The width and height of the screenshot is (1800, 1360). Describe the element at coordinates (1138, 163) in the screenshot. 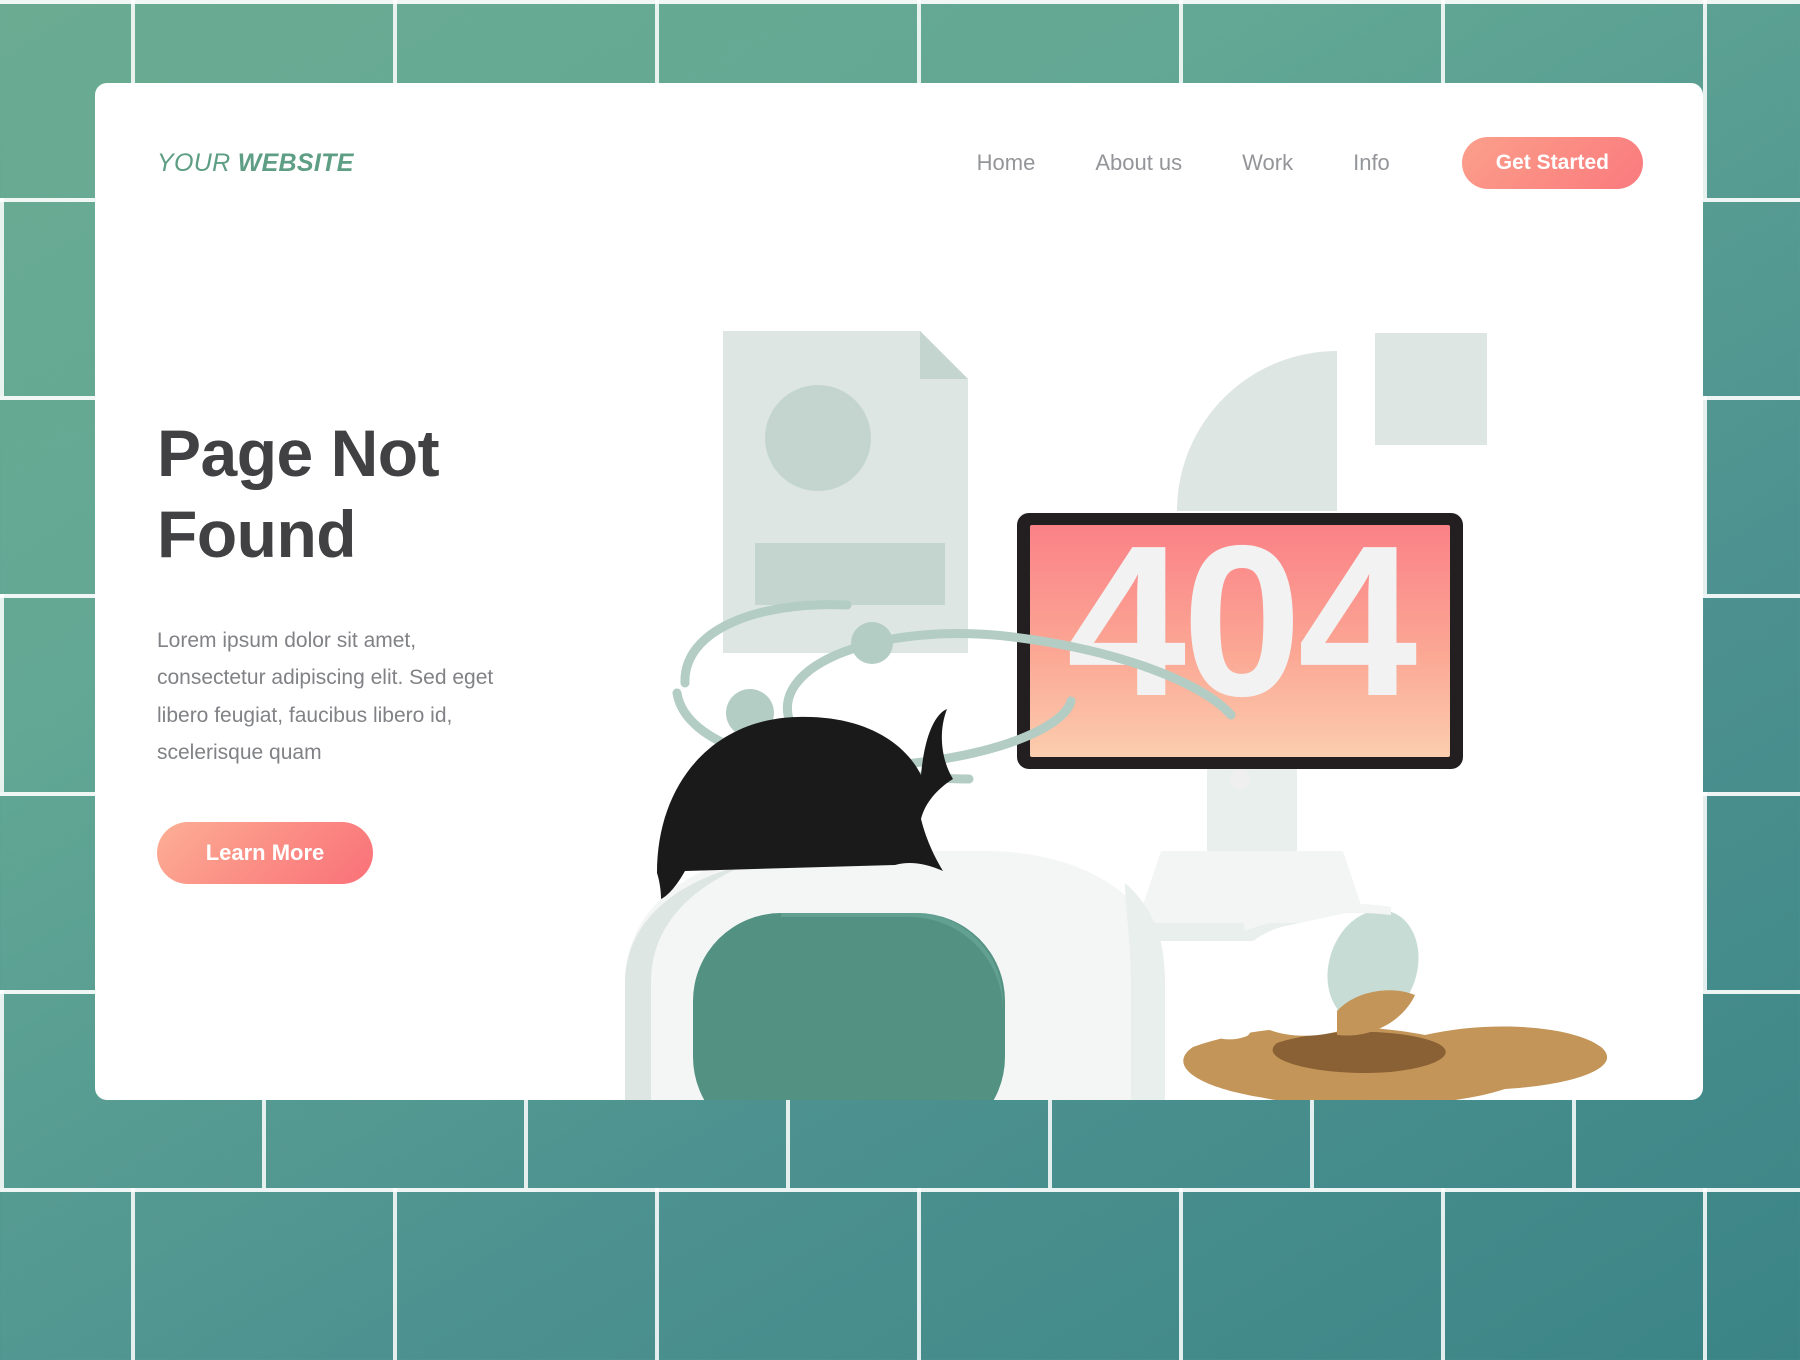

I see `nav-item-about-us: About us` at that location.